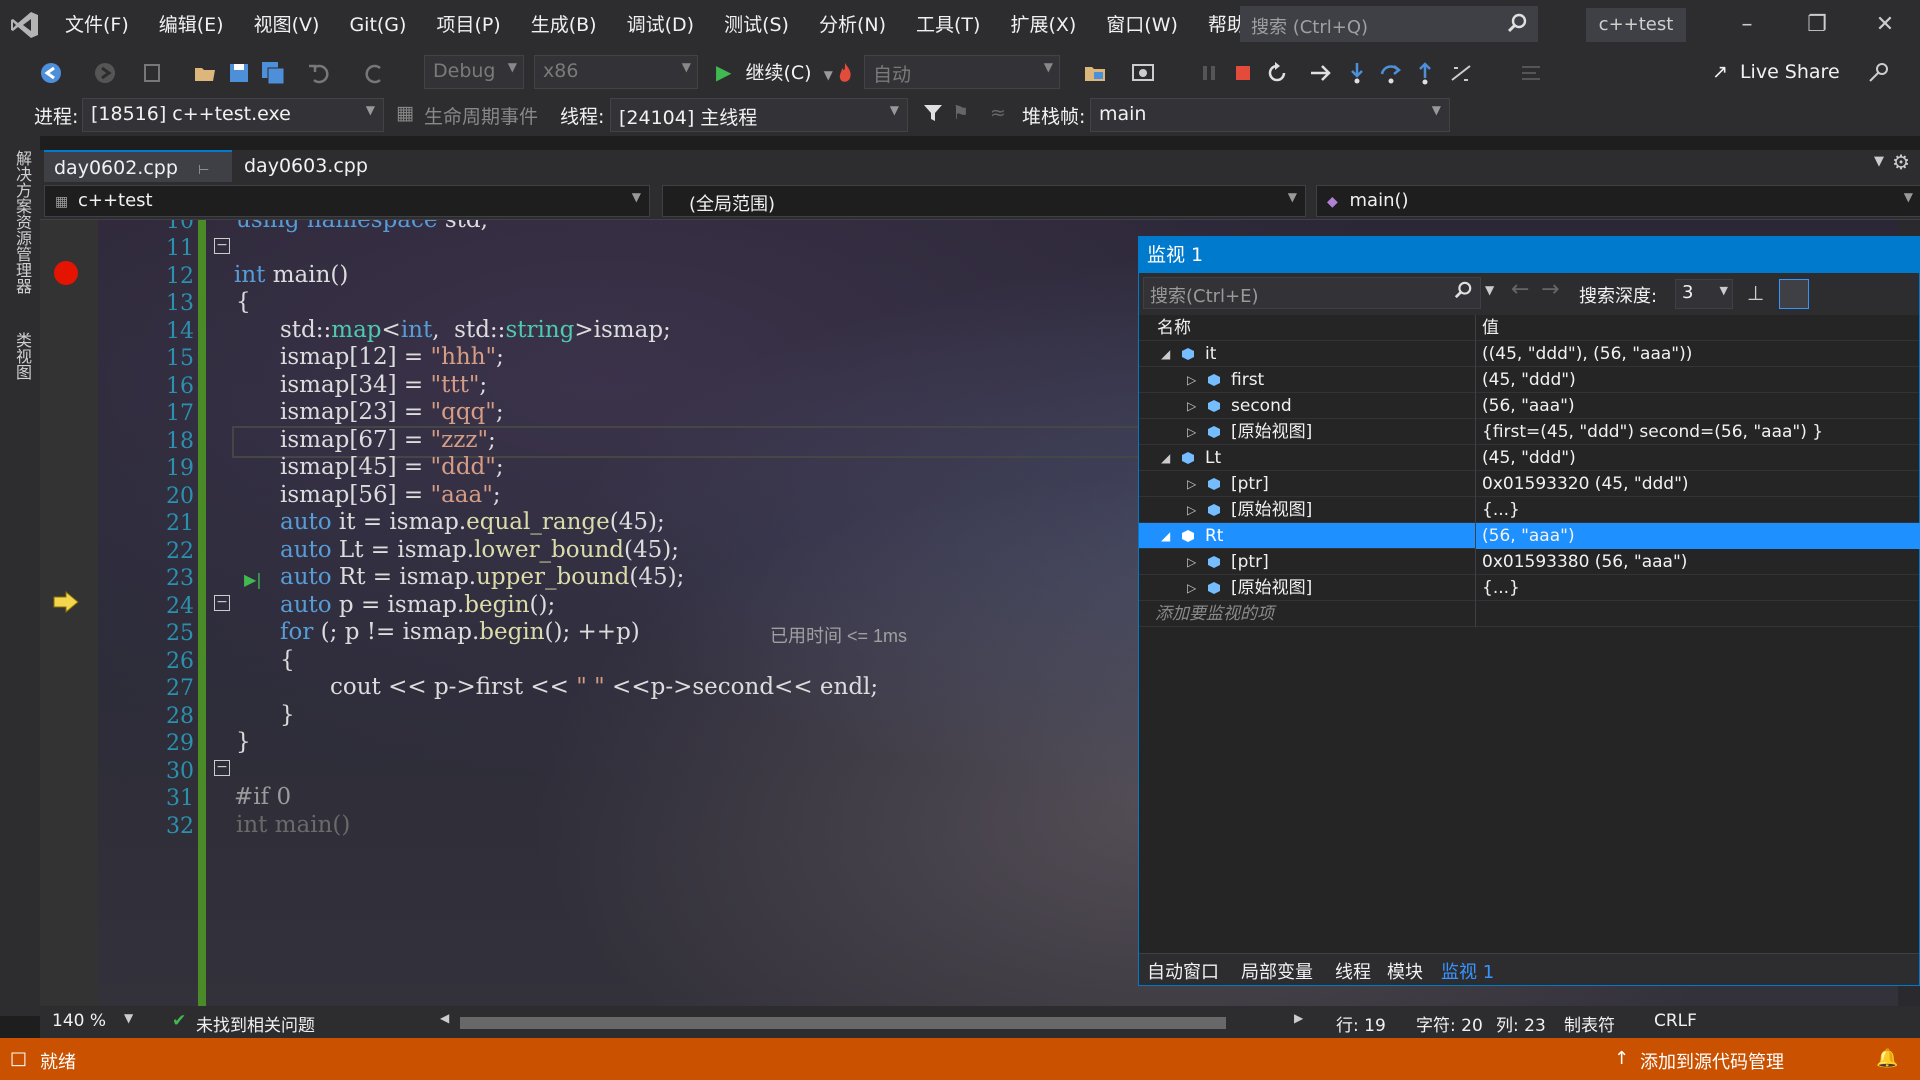  I want to click on watch-row: ▷ [ptr] 0x01593320 (45, "ddd"), so click(1529, 484).